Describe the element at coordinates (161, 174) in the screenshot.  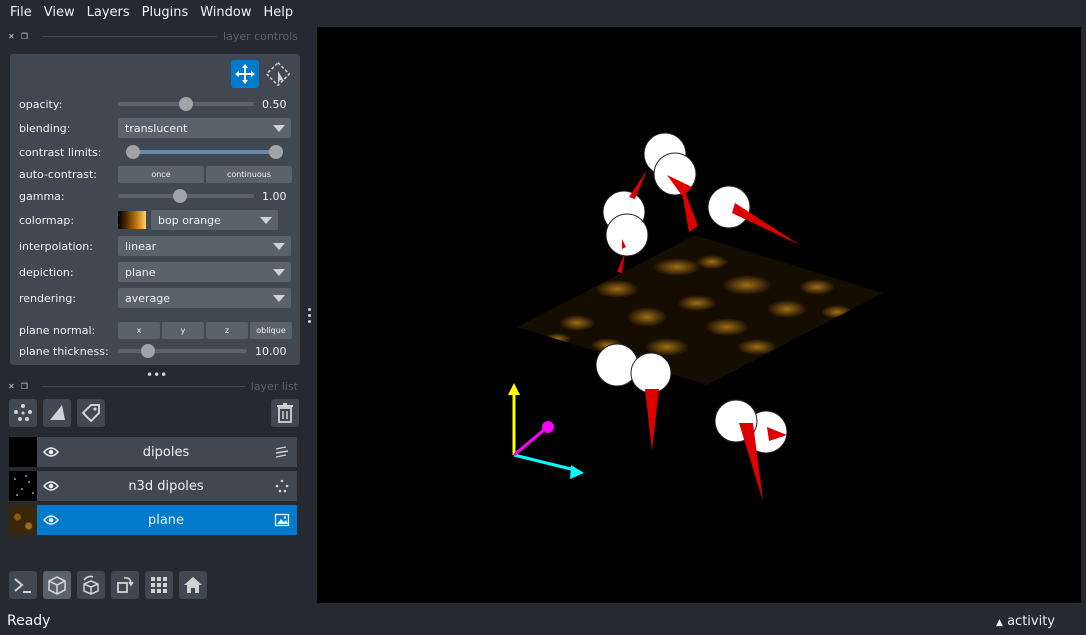
I see `auto-contrast-once-button: once` at that location.